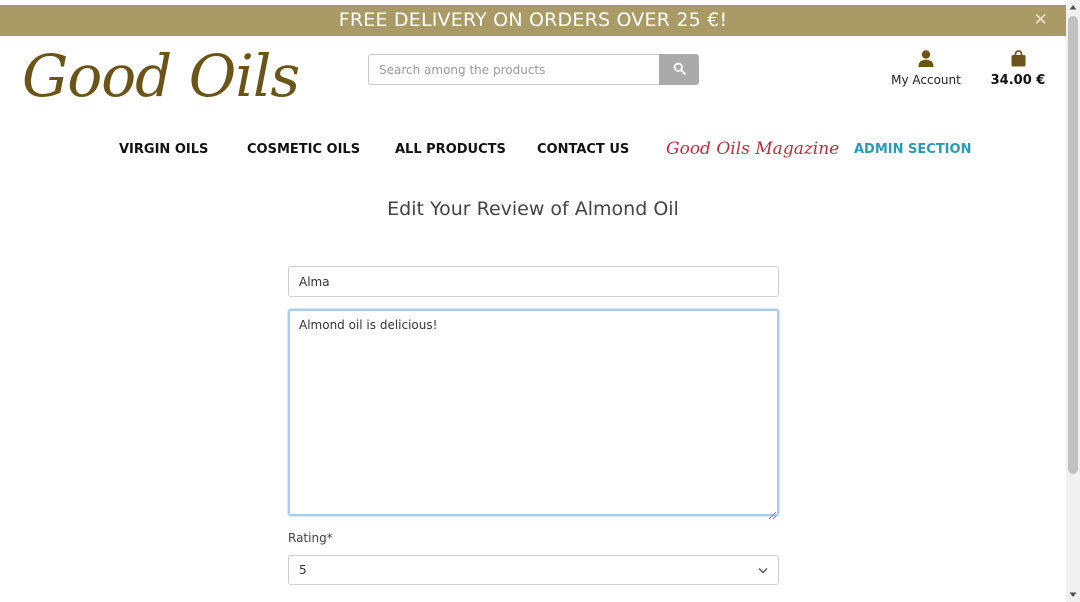 This screenshot has height=602, width=1080. What do you see at coordinates (1041, 20) in the screenshot?
I see `close-icon: ✕` at bounding box center [1041, 20].